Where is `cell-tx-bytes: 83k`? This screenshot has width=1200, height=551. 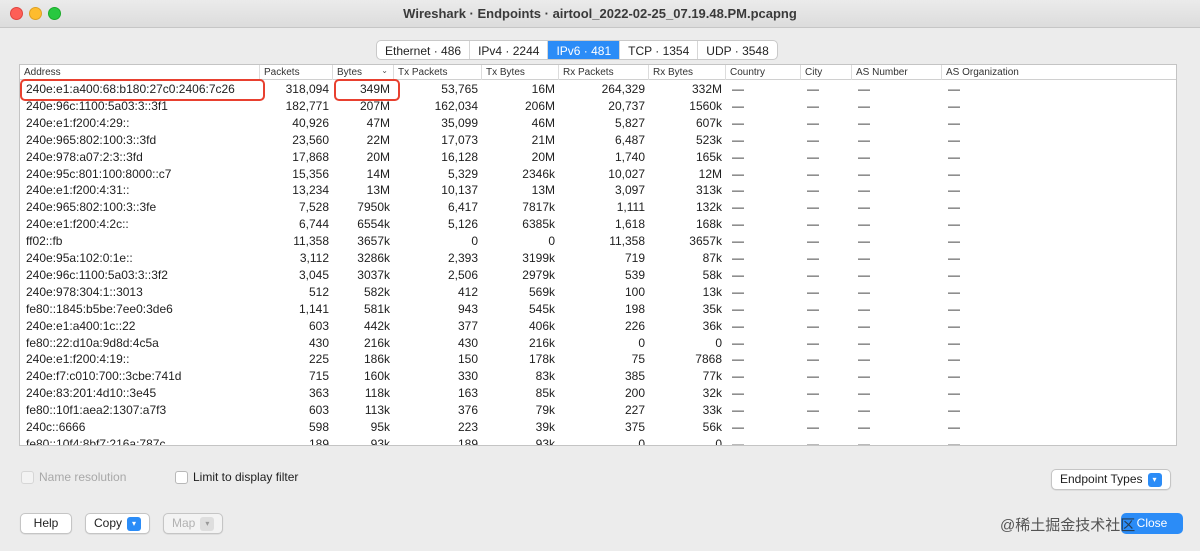
cell-tx-bytes: 83k is located at coordinates (545, 376).